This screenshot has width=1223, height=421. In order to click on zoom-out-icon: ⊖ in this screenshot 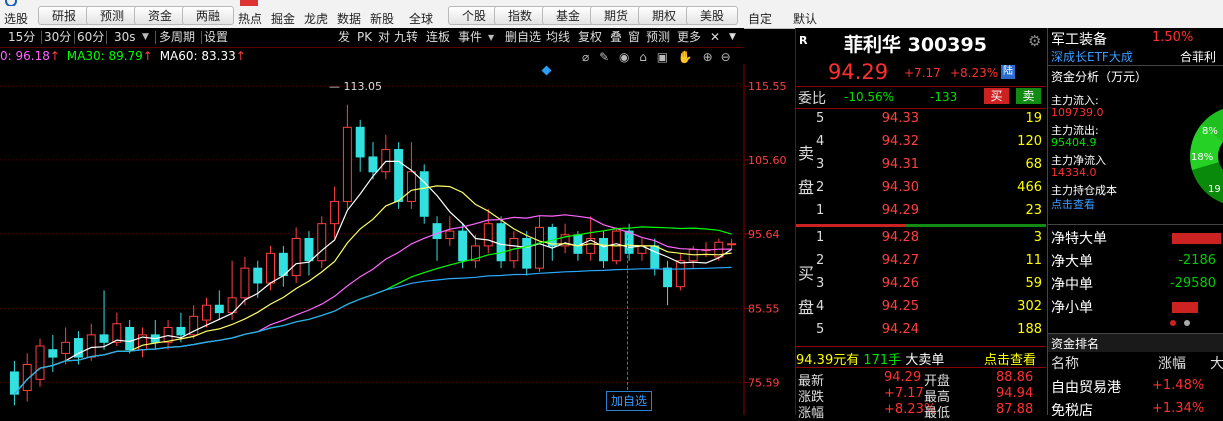, I will do `click(726, 57)`.